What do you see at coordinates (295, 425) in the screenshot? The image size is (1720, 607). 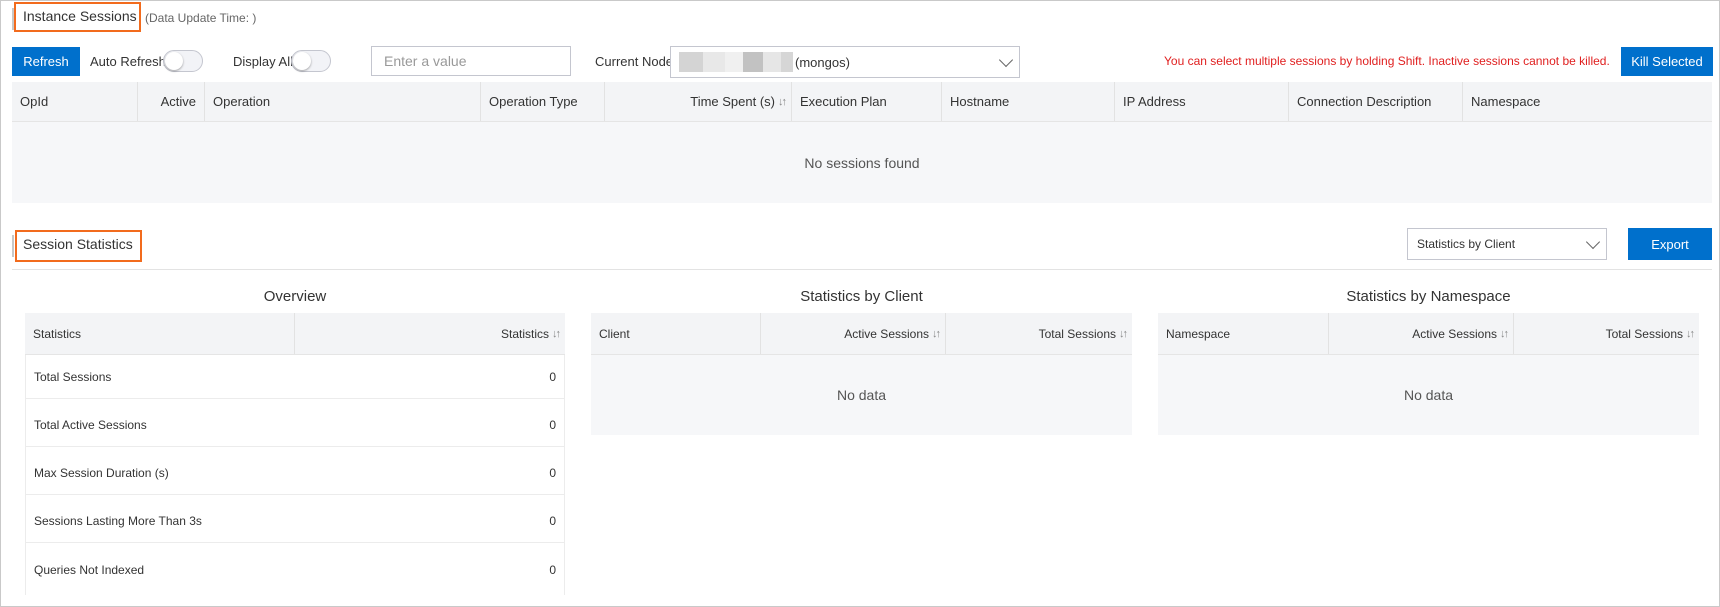 I see `table-row: Total Active Sessions 0` at bounding box center [295, 425].